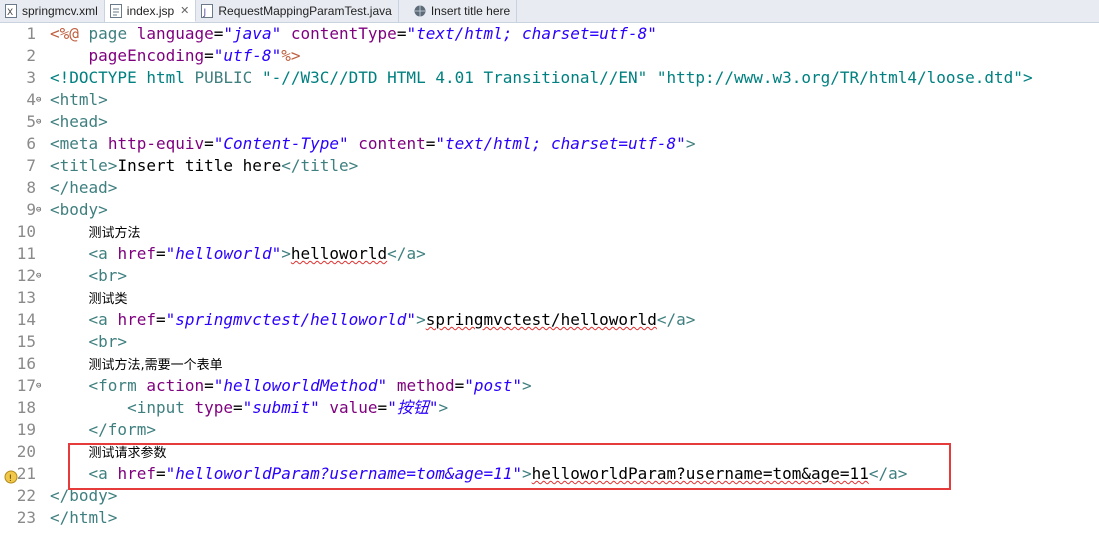 This screenshot has width=1099, height=536. I want to click on warning-marker-icon: !, so click(11, 476).